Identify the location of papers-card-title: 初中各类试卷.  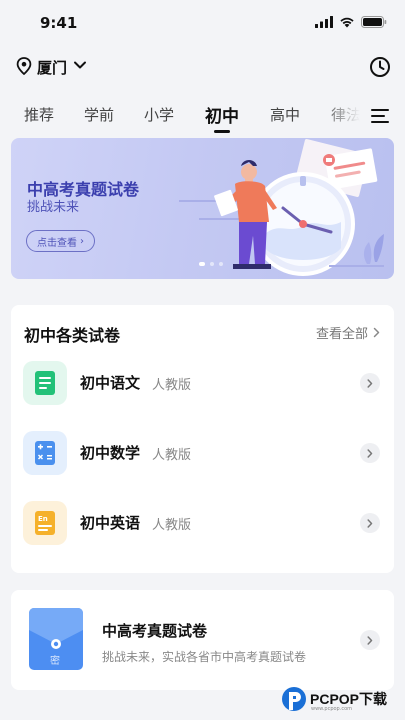
(72, 335).